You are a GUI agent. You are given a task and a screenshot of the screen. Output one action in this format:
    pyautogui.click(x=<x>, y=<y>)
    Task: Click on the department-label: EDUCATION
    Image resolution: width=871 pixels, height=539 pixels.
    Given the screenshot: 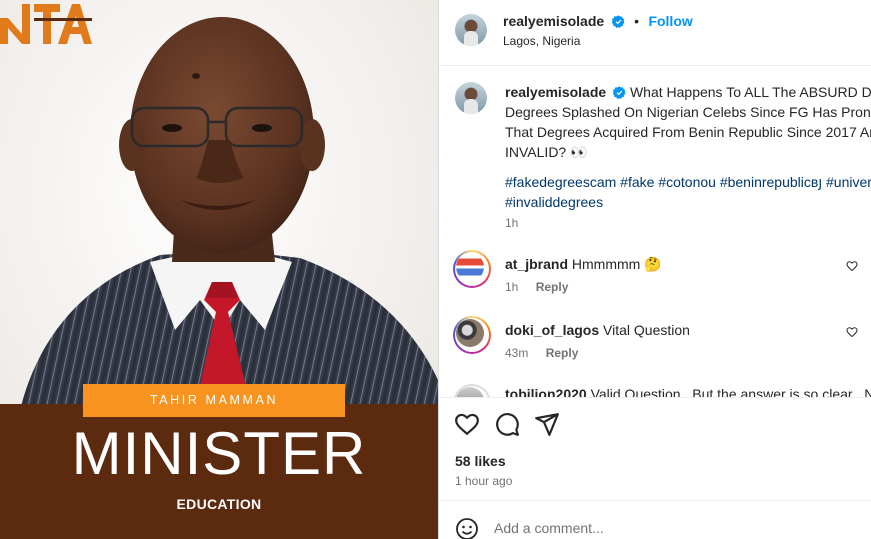 What is the action you would take?
    pyautogui.click(x=219, y=504)
    